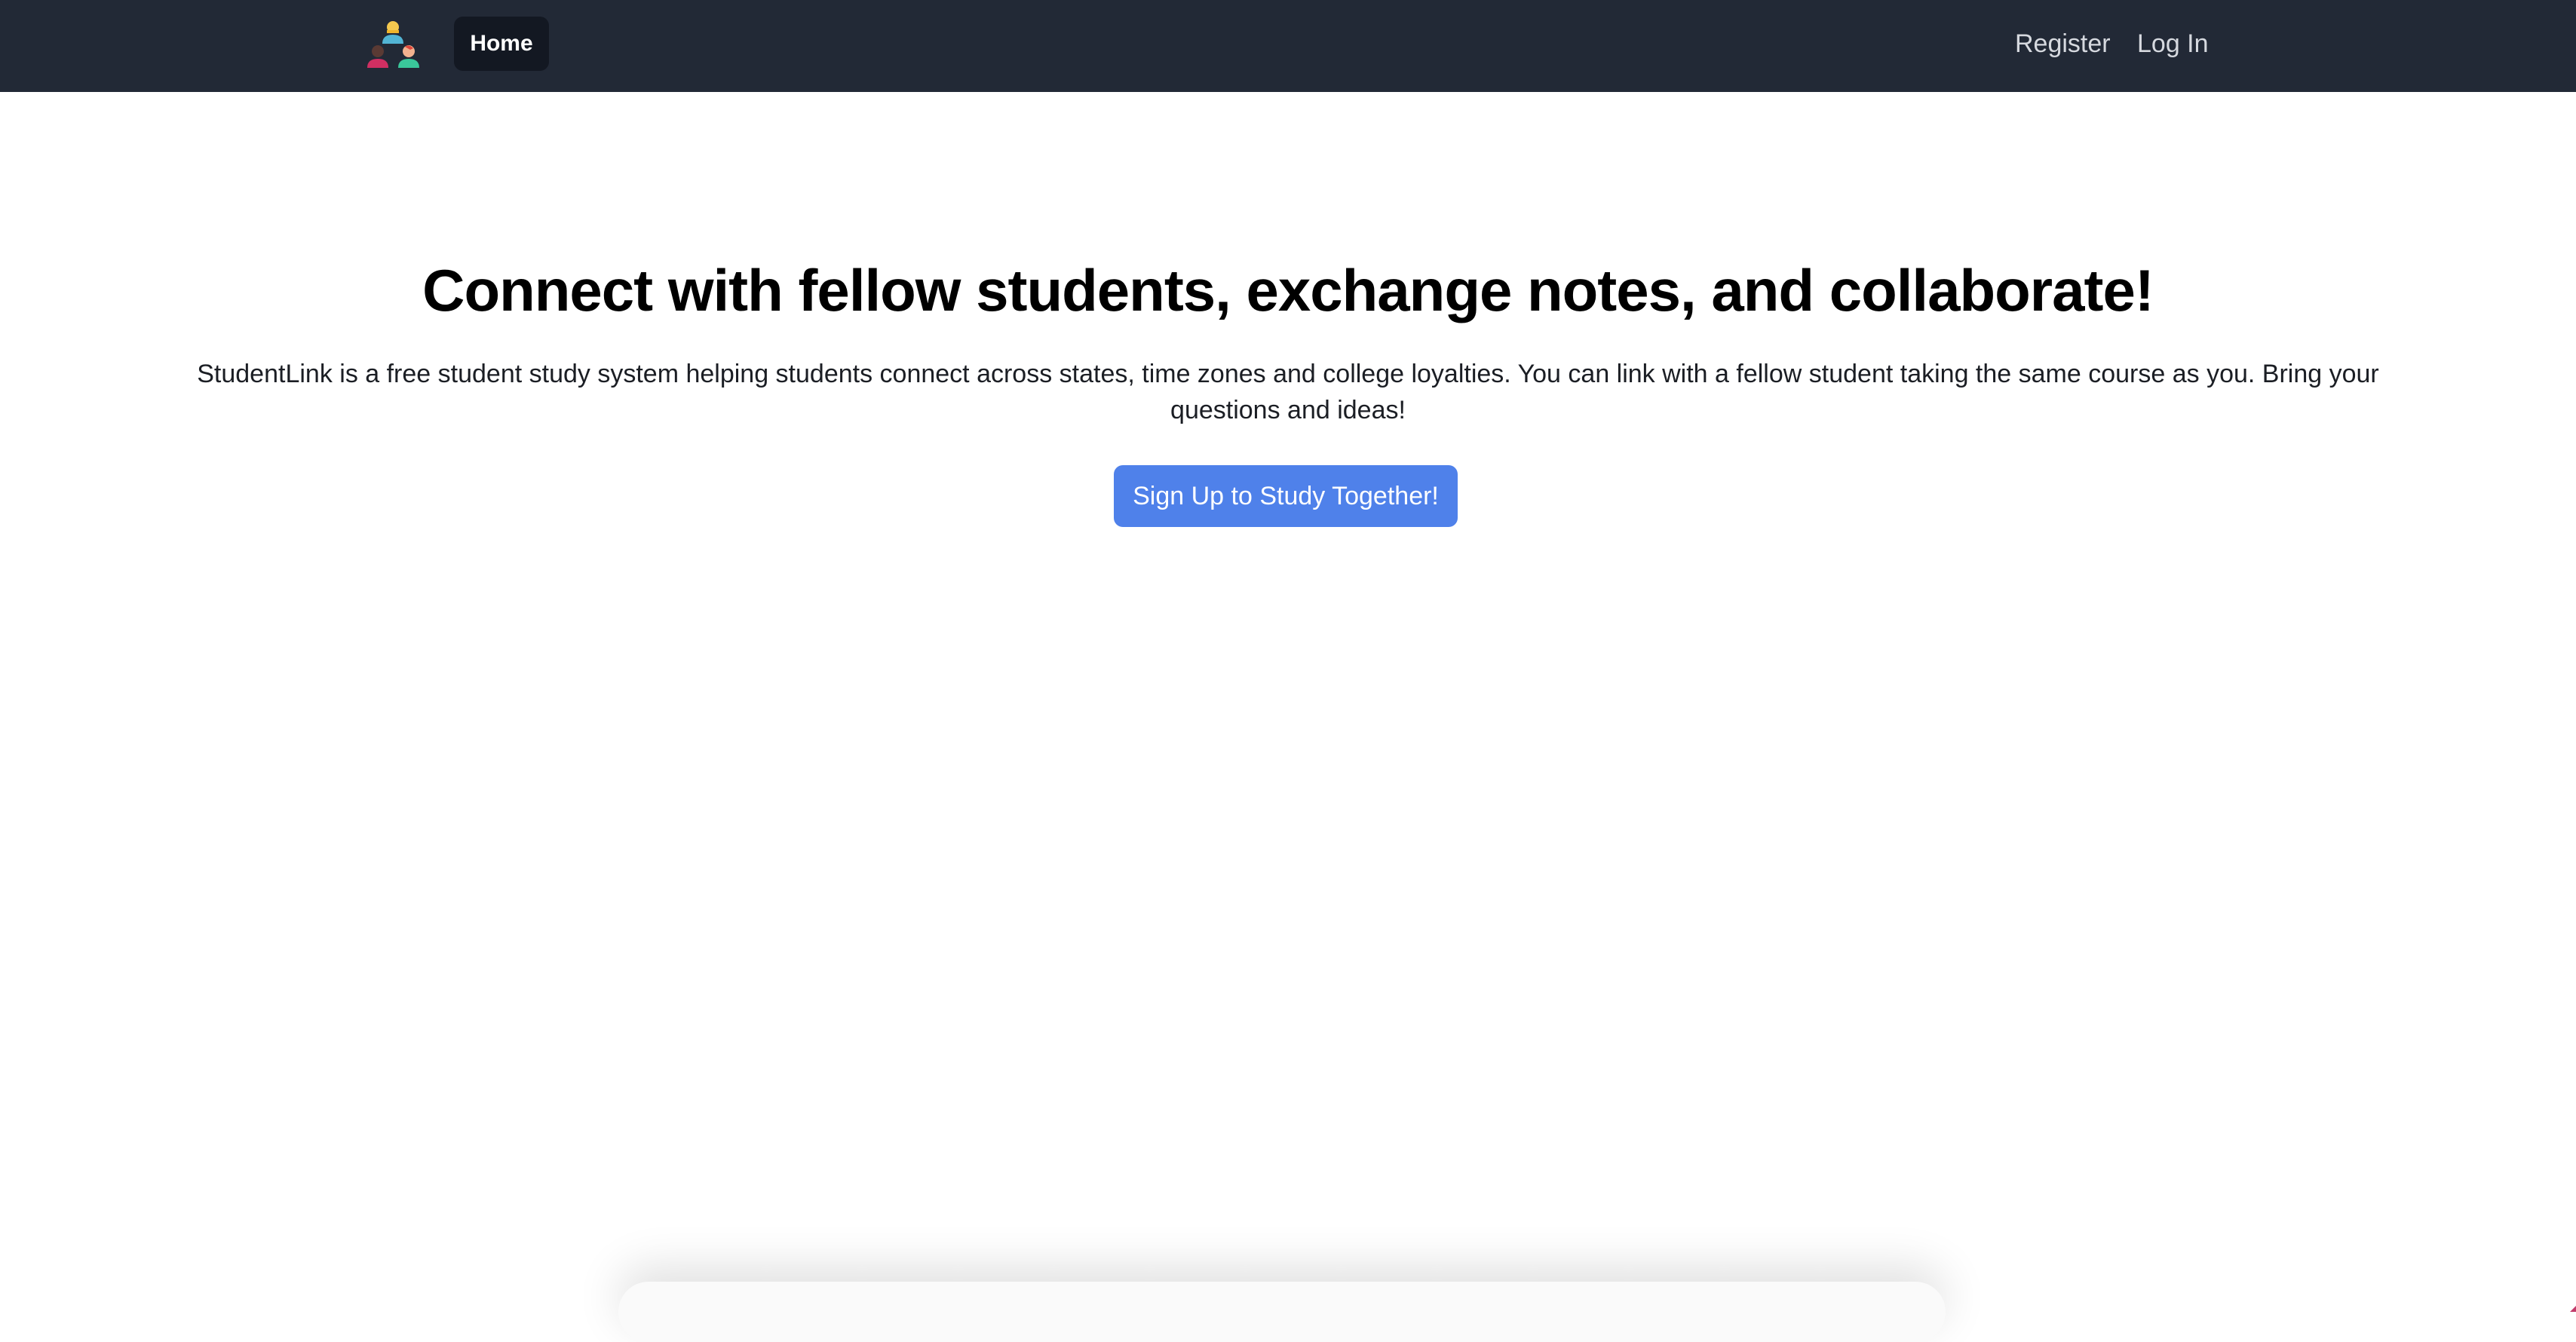 The width and height of the screenshot is (2576, 1342). Describe the element at coordinates (1288, 46) in the screenshot. I see `top-navbar: Home Register Log In` at that location.